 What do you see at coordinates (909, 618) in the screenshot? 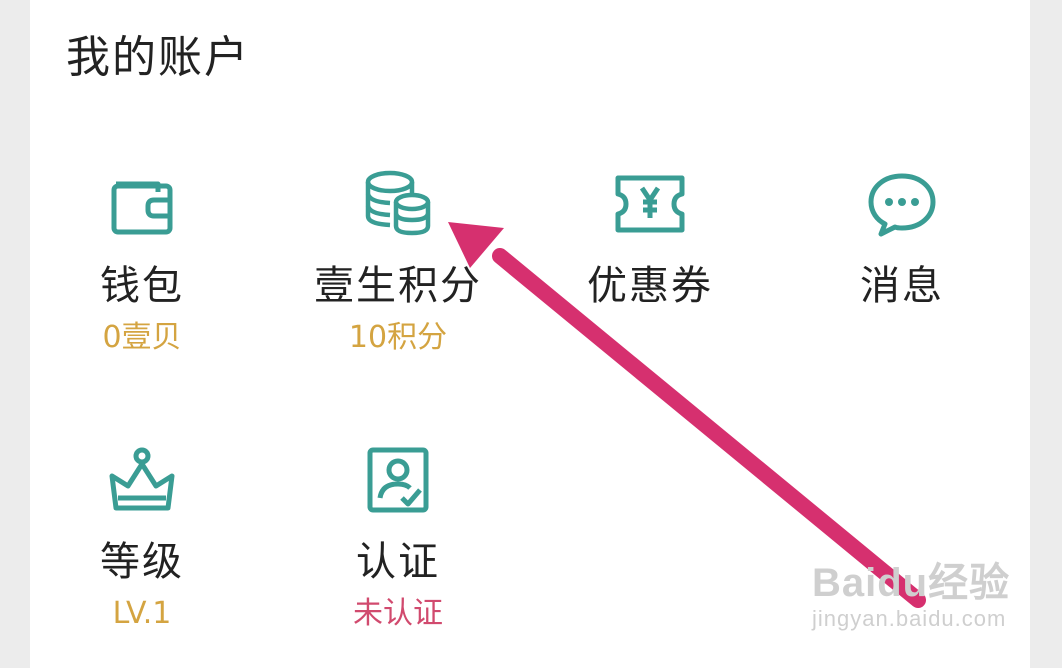
I see `watermark-url: jingyan.baidu.com` at bounding box center [909, 618].